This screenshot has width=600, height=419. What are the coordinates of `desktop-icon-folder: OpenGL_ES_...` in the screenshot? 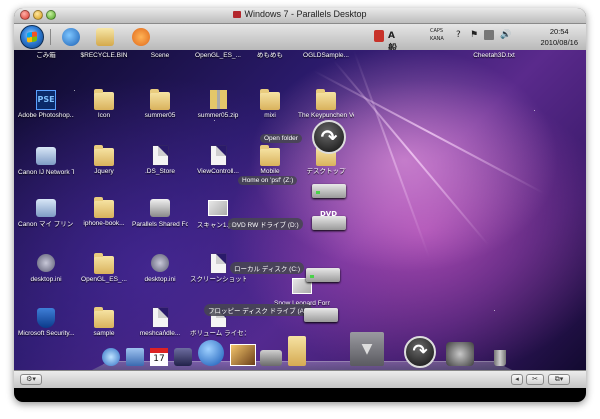 It's located at (104, 268).